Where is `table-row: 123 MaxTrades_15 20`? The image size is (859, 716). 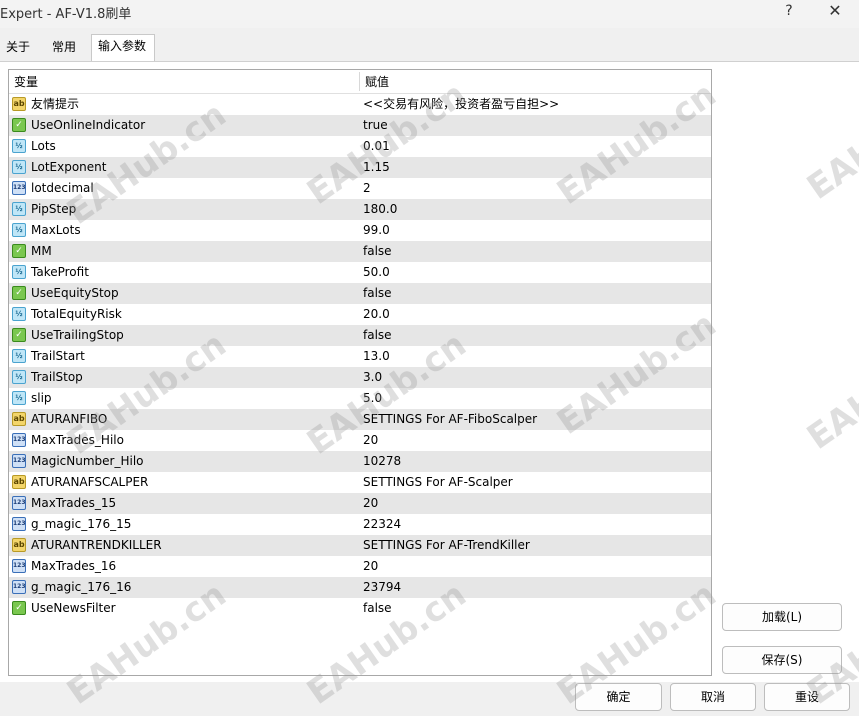 table-row: 123 MaxTrades_15 20 is located at coordinates (360, 503).